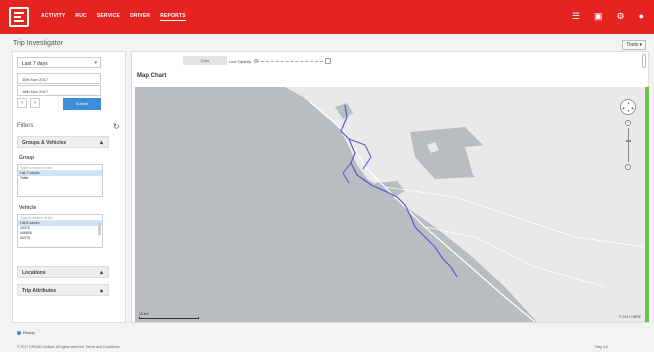 The height and width of the screenshot is (352, 654). What do you see at coordinates (59, 62) in the screenshot?
I see `period-select: Last 7 days` at bounding box center [59, 62].